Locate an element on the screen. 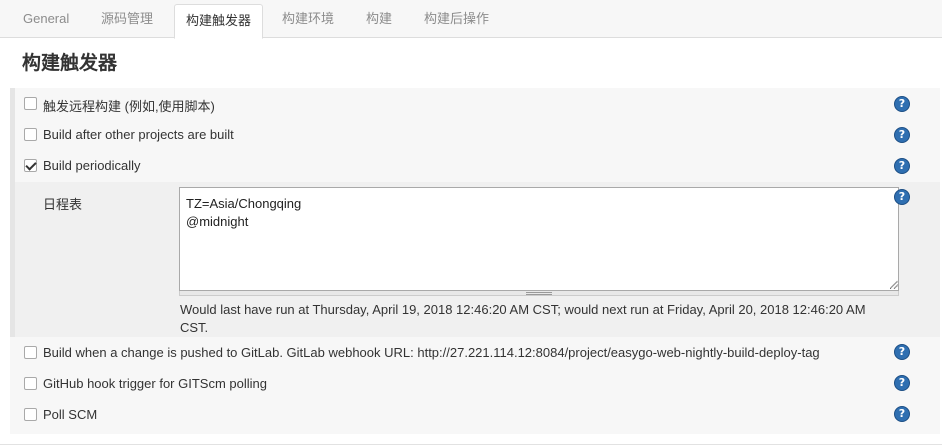  section-divider is located at coordinates (471, 444).